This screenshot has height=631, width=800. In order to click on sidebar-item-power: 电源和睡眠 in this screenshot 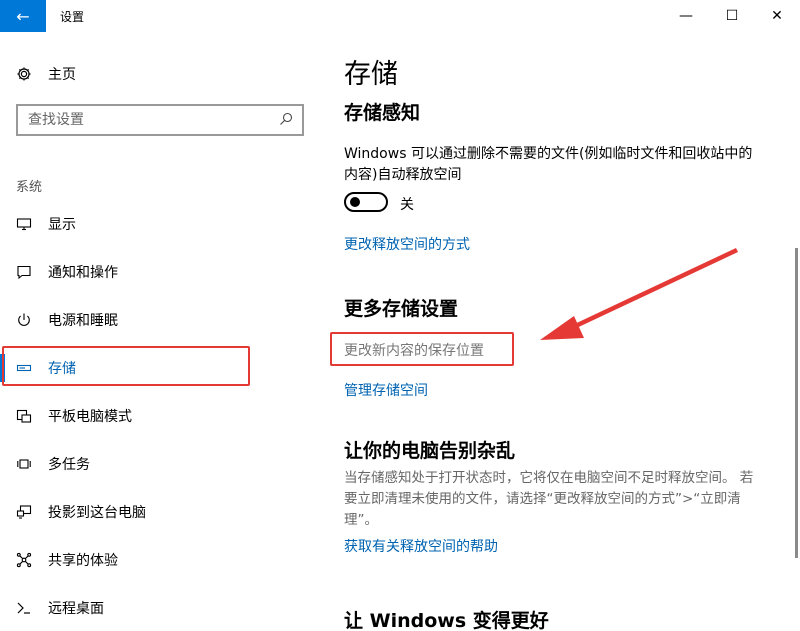, I will do `click(165, 320)`.